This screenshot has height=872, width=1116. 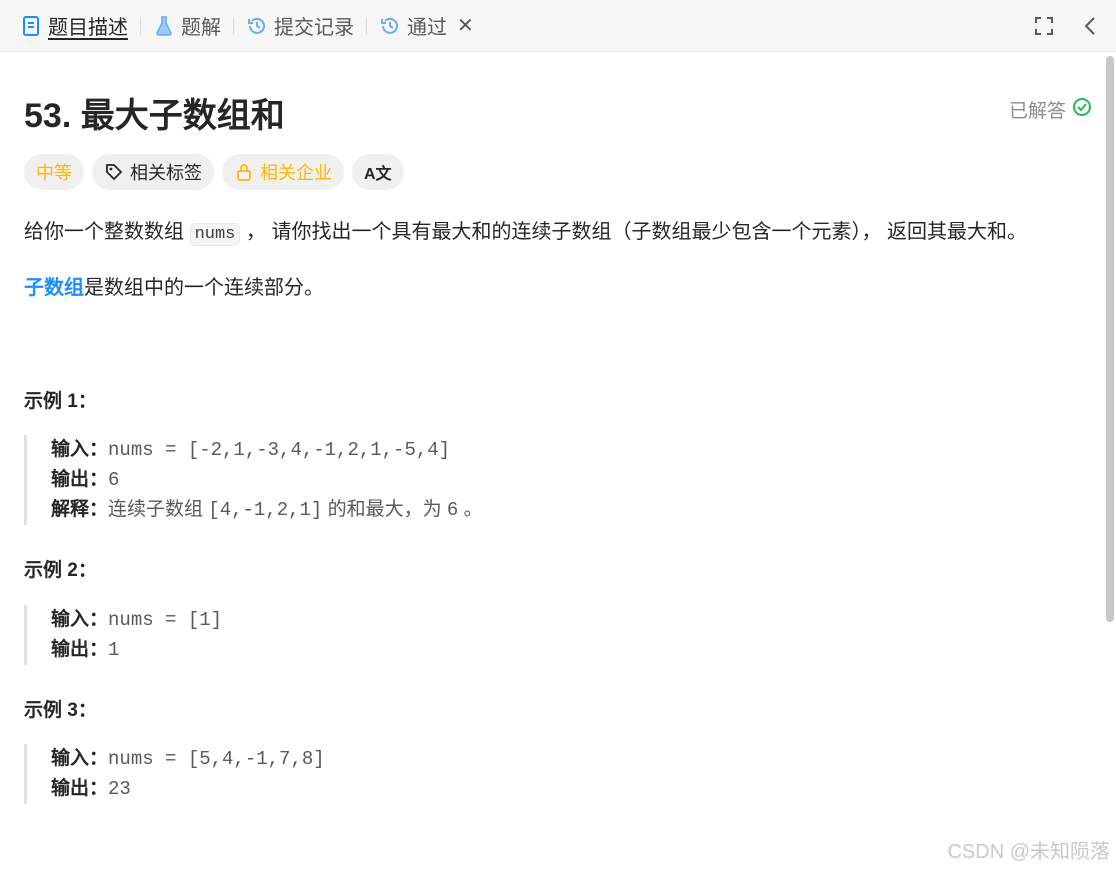 I want to click on problem-title: 53. 最大子数组和, so click(x=154, y=116).